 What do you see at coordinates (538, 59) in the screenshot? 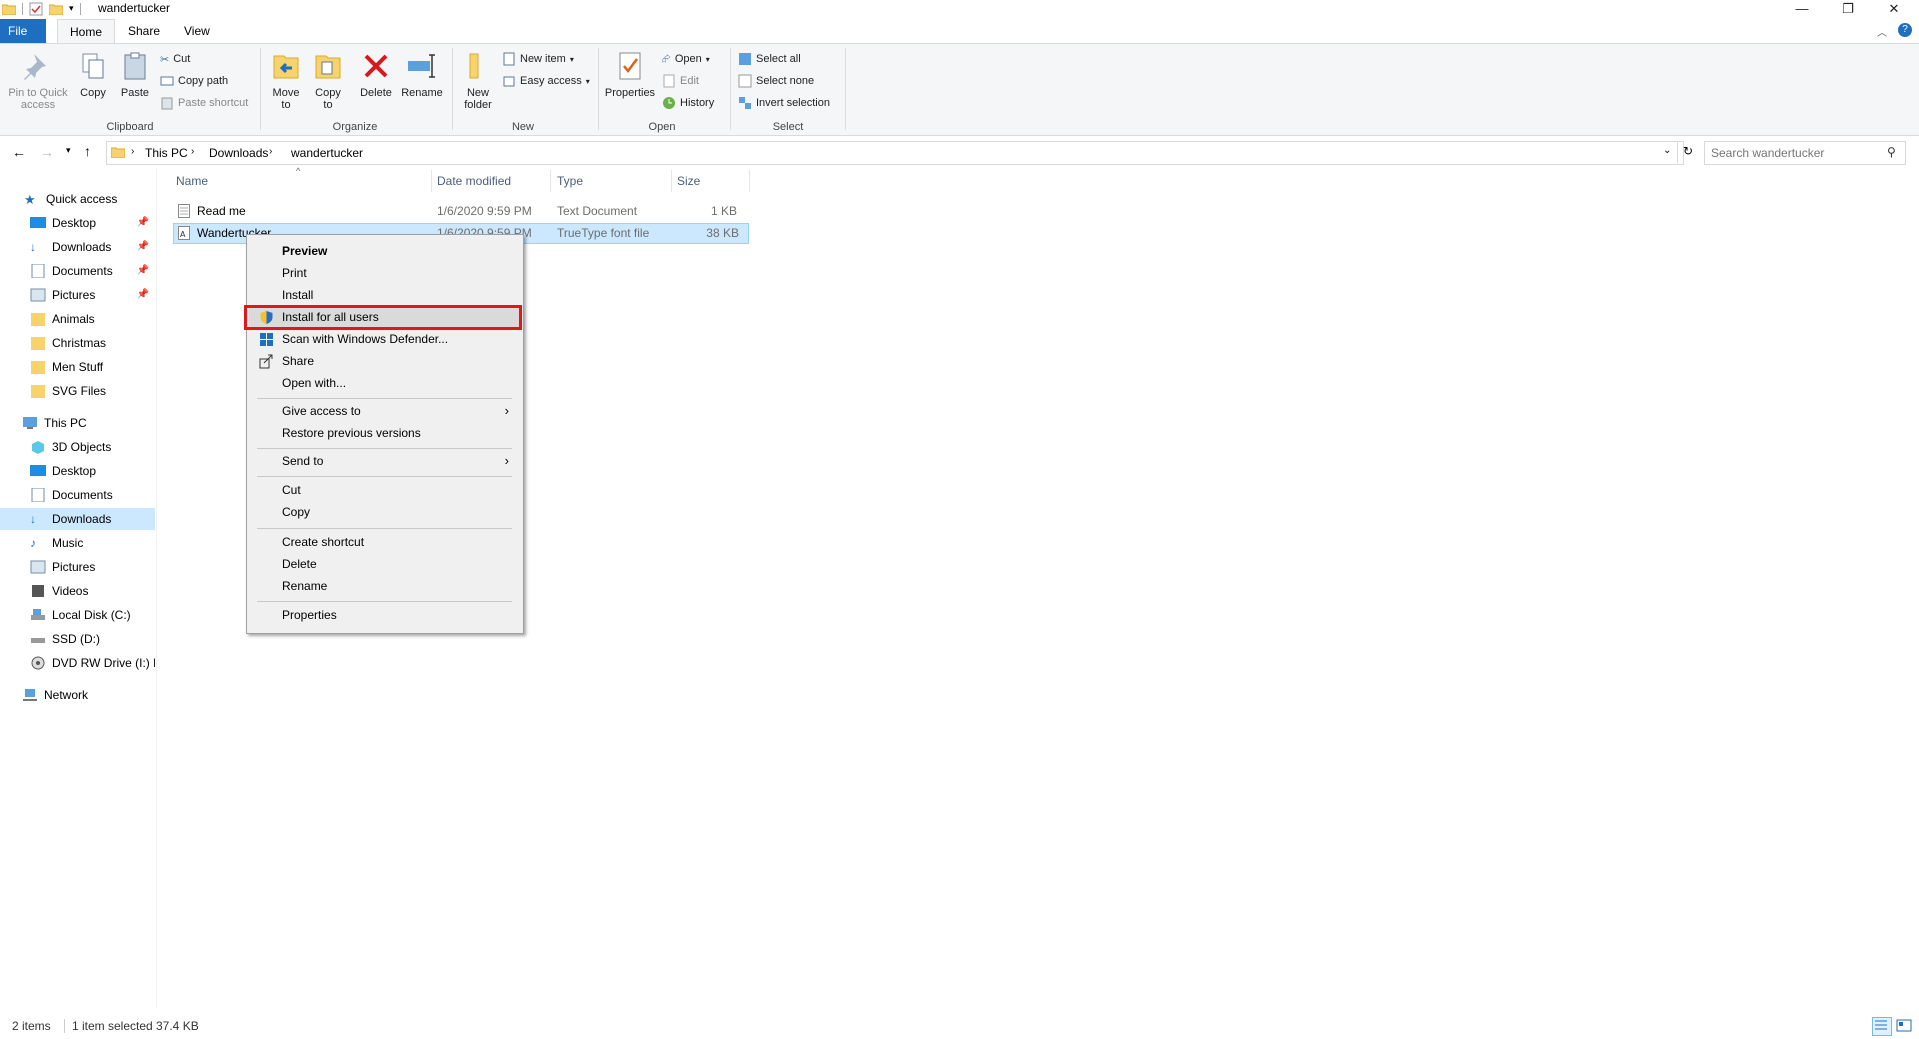
I see `new-item-button: New item ▾` at bounding box center [538, 59].